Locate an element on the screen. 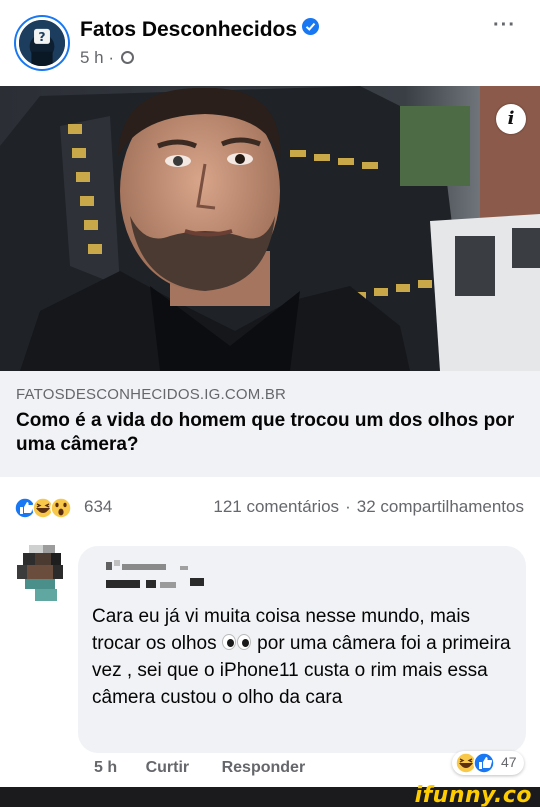 Image resolution: width=540 pixels, height=807 pixels. commenter-avatar-pixelated is located at coordinates (40, 573).